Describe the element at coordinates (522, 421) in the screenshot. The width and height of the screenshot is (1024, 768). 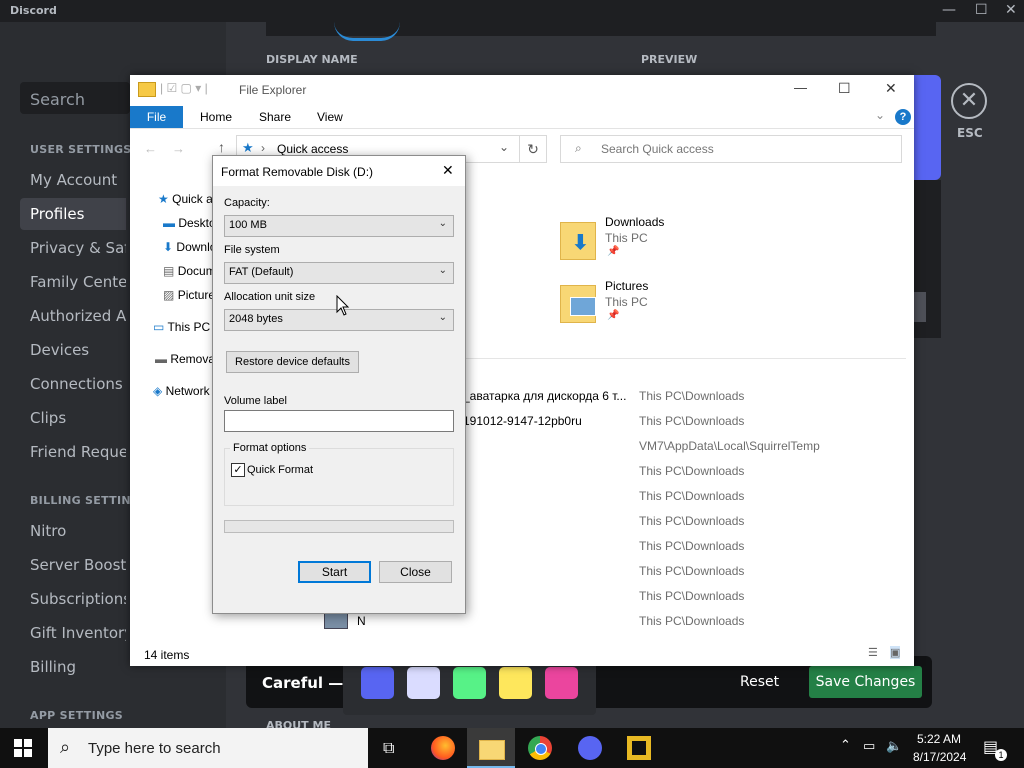
I see `recent-file-name: 191012-9147-12pb0ru` at that location.